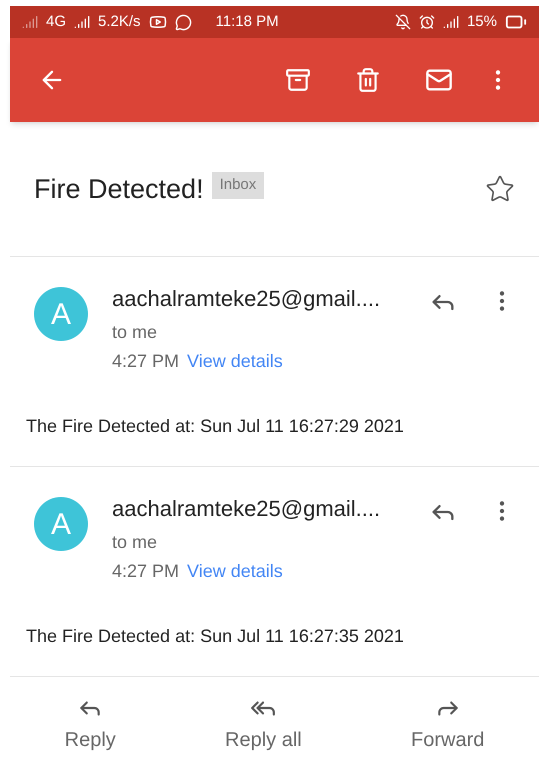 Image resolution: width=539 pixels, height=762 pixels. Describe the element at coordinates (238, 185) in the screenshot. I see `inbox-label: Inbox` at that location.